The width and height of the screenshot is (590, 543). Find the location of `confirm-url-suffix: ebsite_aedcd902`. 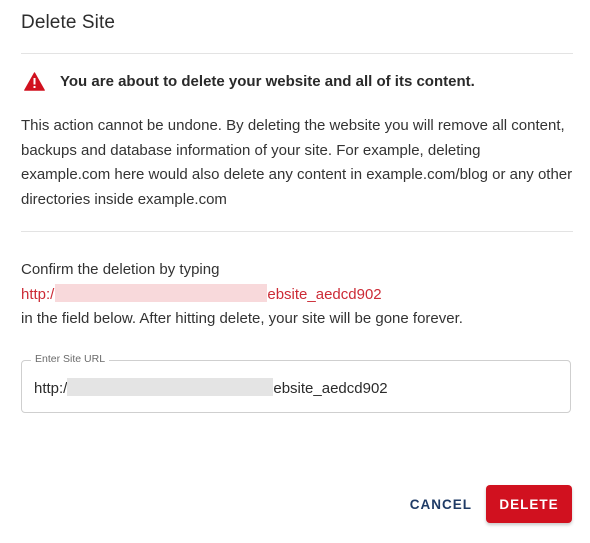

confirm-url-suffix: ebsite_aedcd902 is located at coordinates (324, 294).